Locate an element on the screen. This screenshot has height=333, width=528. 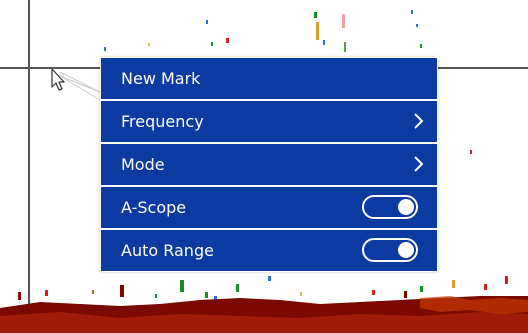
menu-item-mode: Mode is located at coordinates (269, 164).